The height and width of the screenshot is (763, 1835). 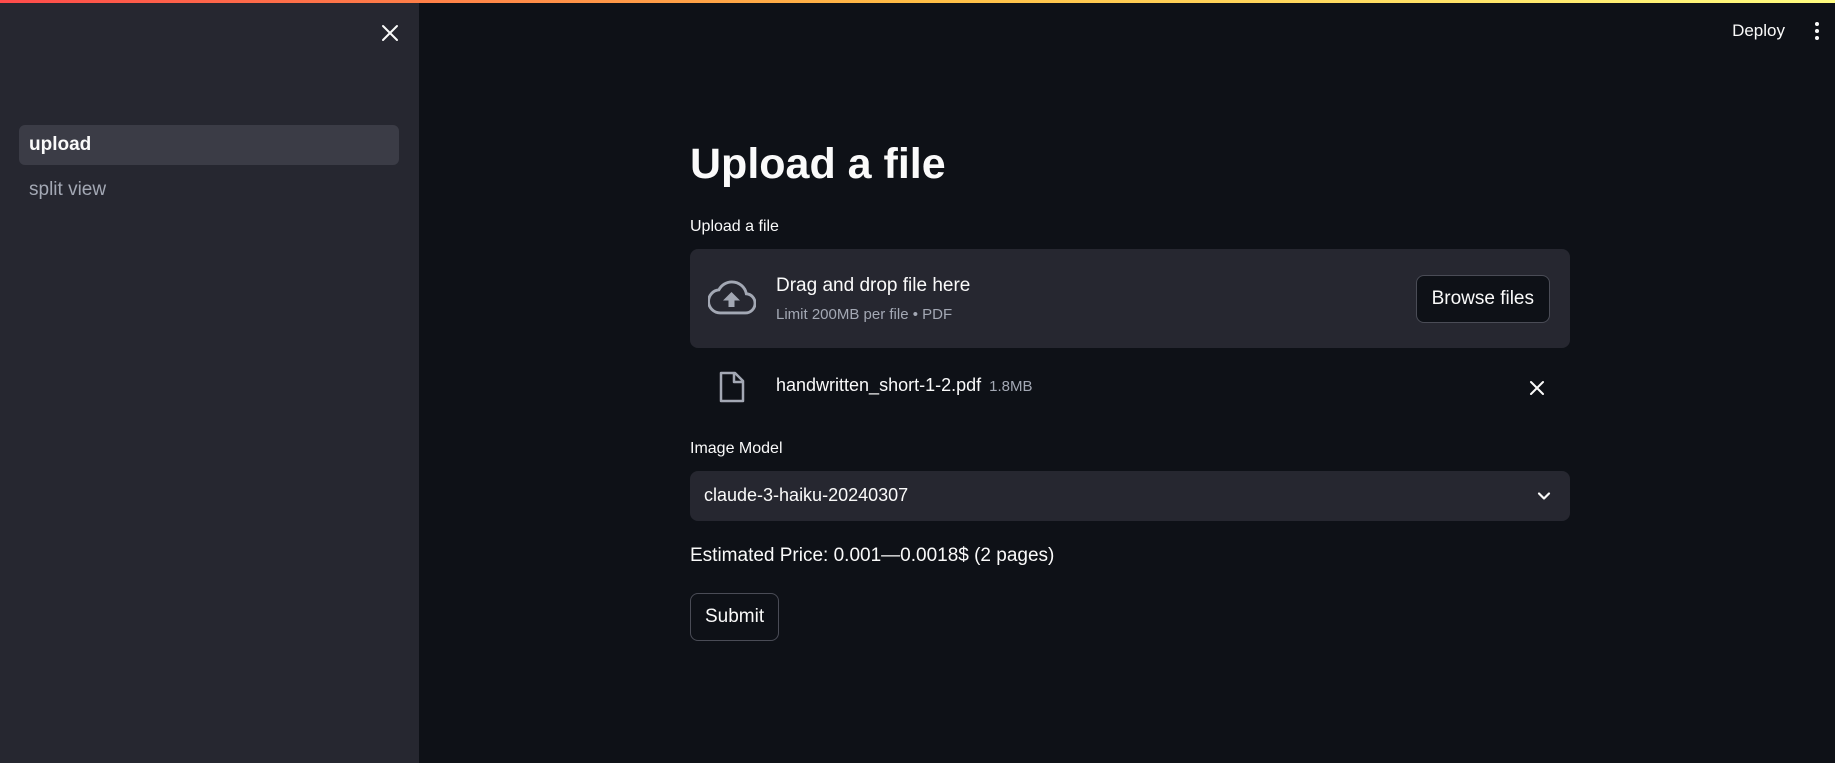 What do you see at coordinates (818, 164) in the screenshot?
I see `page-title: Upload a file` at bounding box center [818, 164].